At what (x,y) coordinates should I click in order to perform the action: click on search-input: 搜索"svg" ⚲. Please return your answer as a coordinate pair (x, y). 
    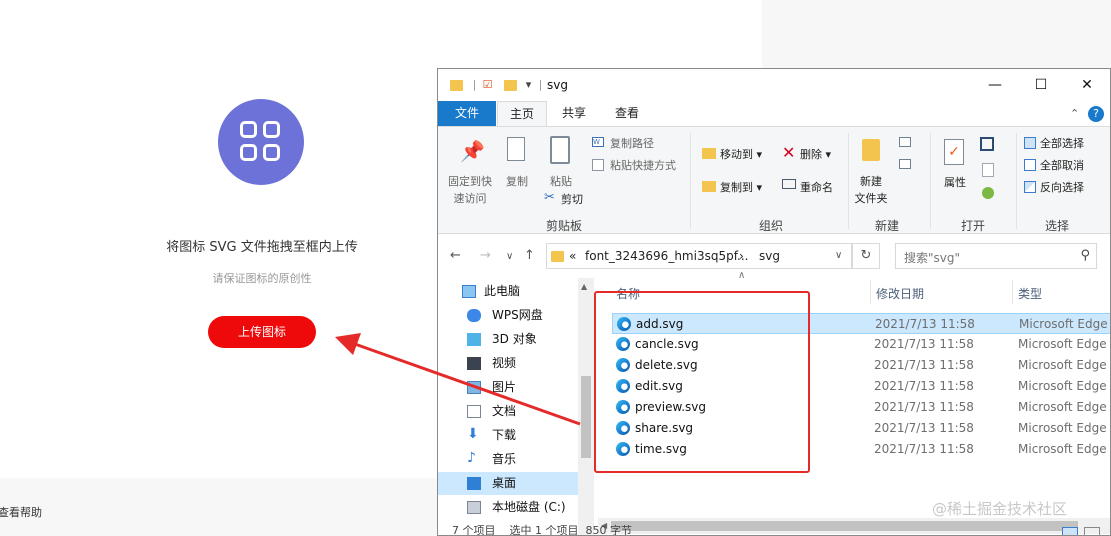
    Looking at the image, I should click on (996, 256).